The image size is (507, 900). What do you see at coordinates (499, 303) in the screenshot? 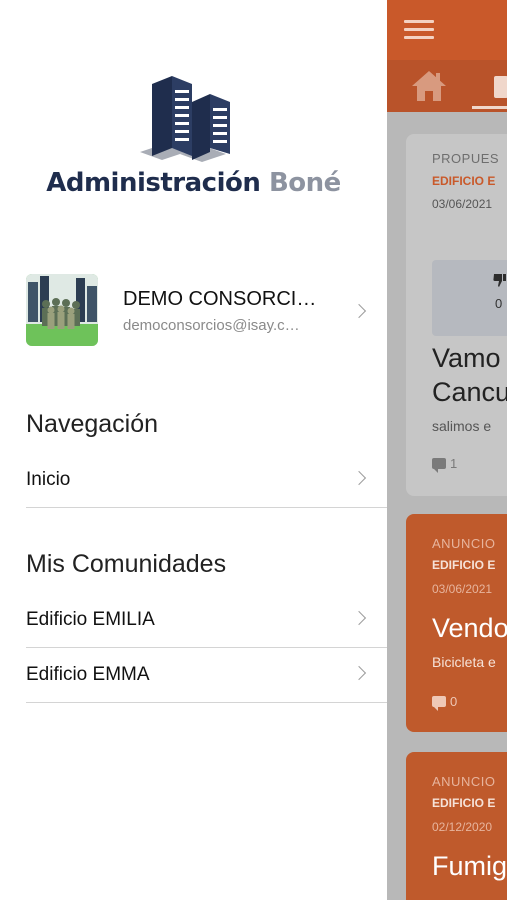
I see `vote-count: 0` at bounding box center [499, 303].